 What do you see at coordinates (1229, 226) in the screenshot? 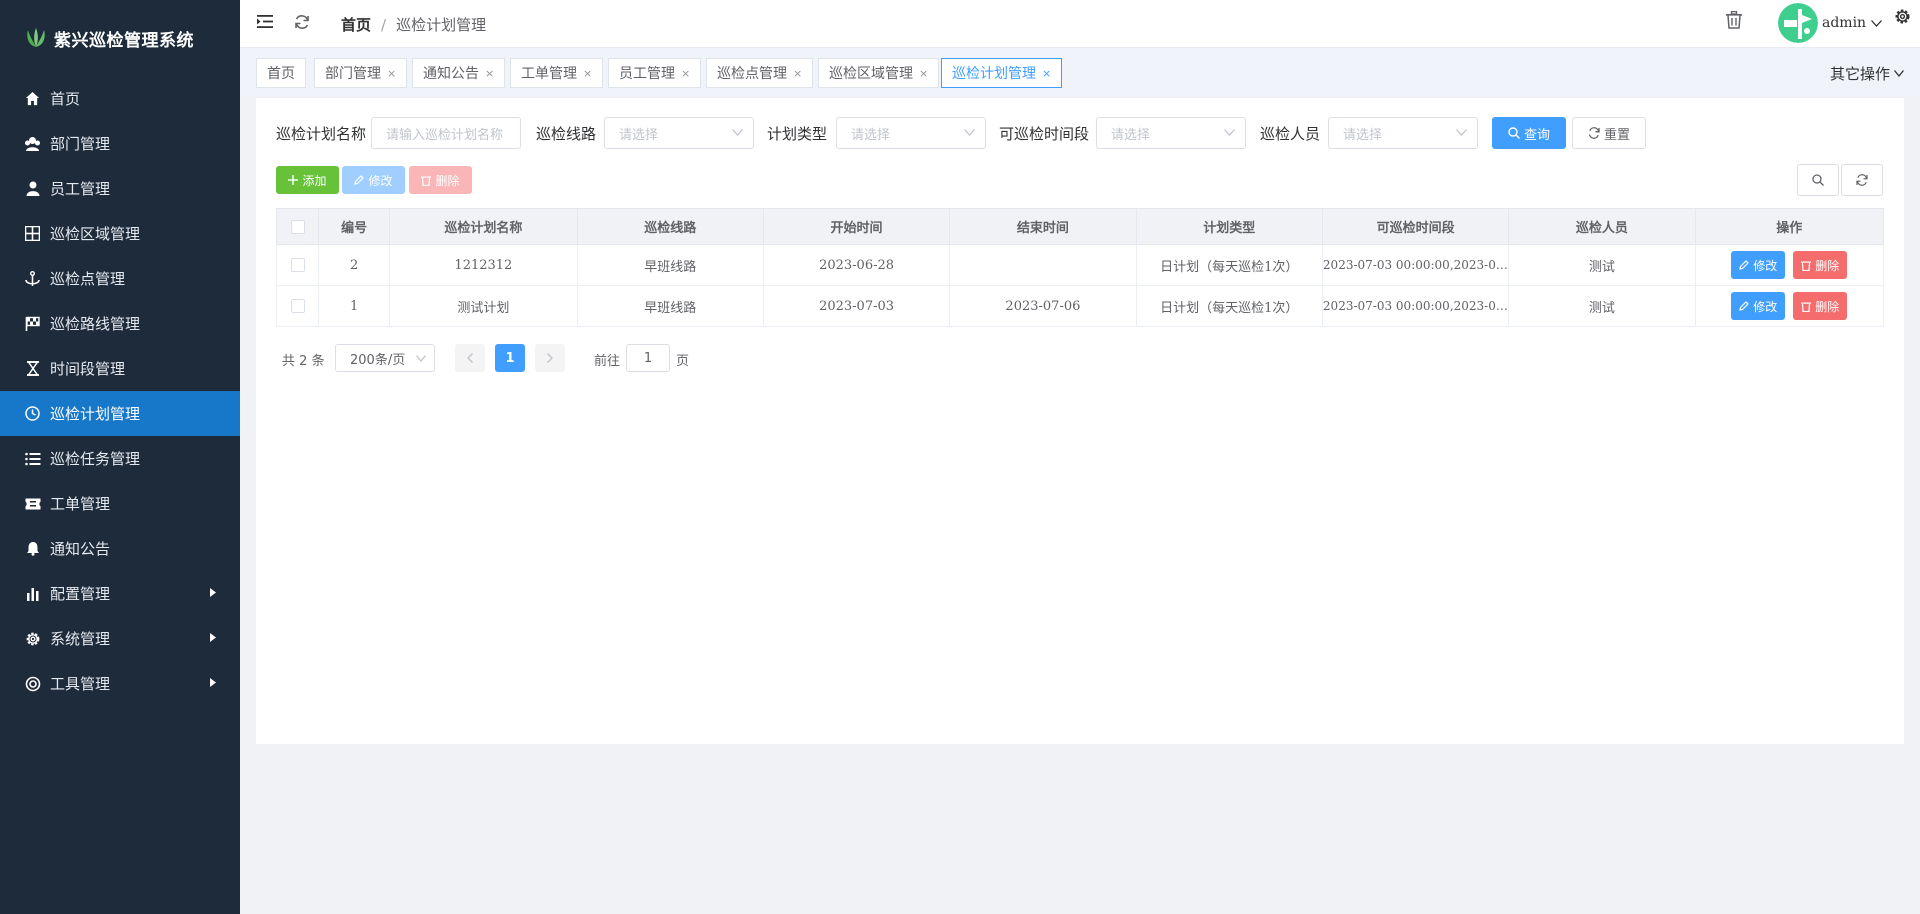
I see `column-header: 计划类型` at bounding box center [1229, 226].